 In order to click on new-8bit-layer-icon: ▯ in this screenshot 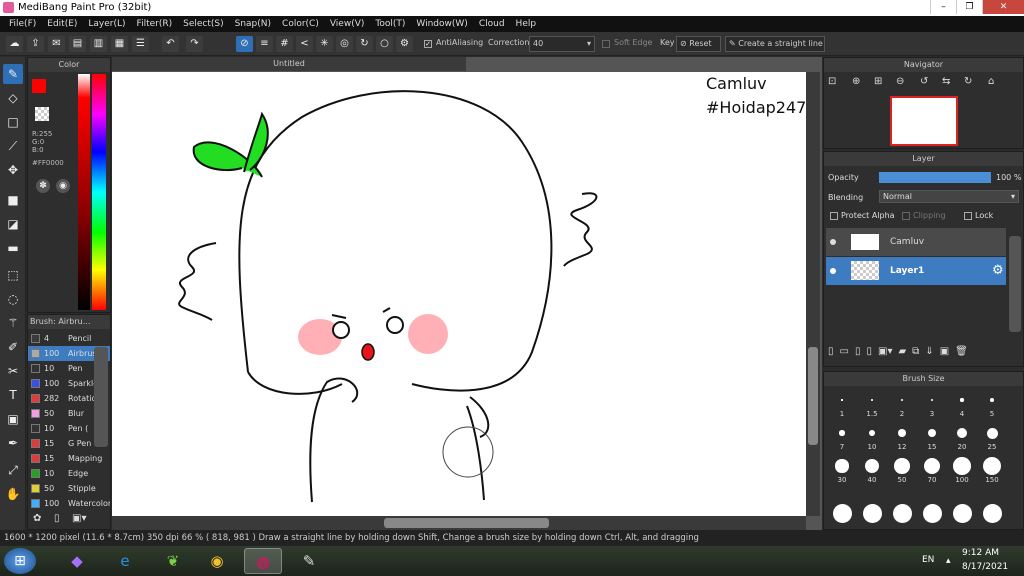, I will do `click(858, 354)`.